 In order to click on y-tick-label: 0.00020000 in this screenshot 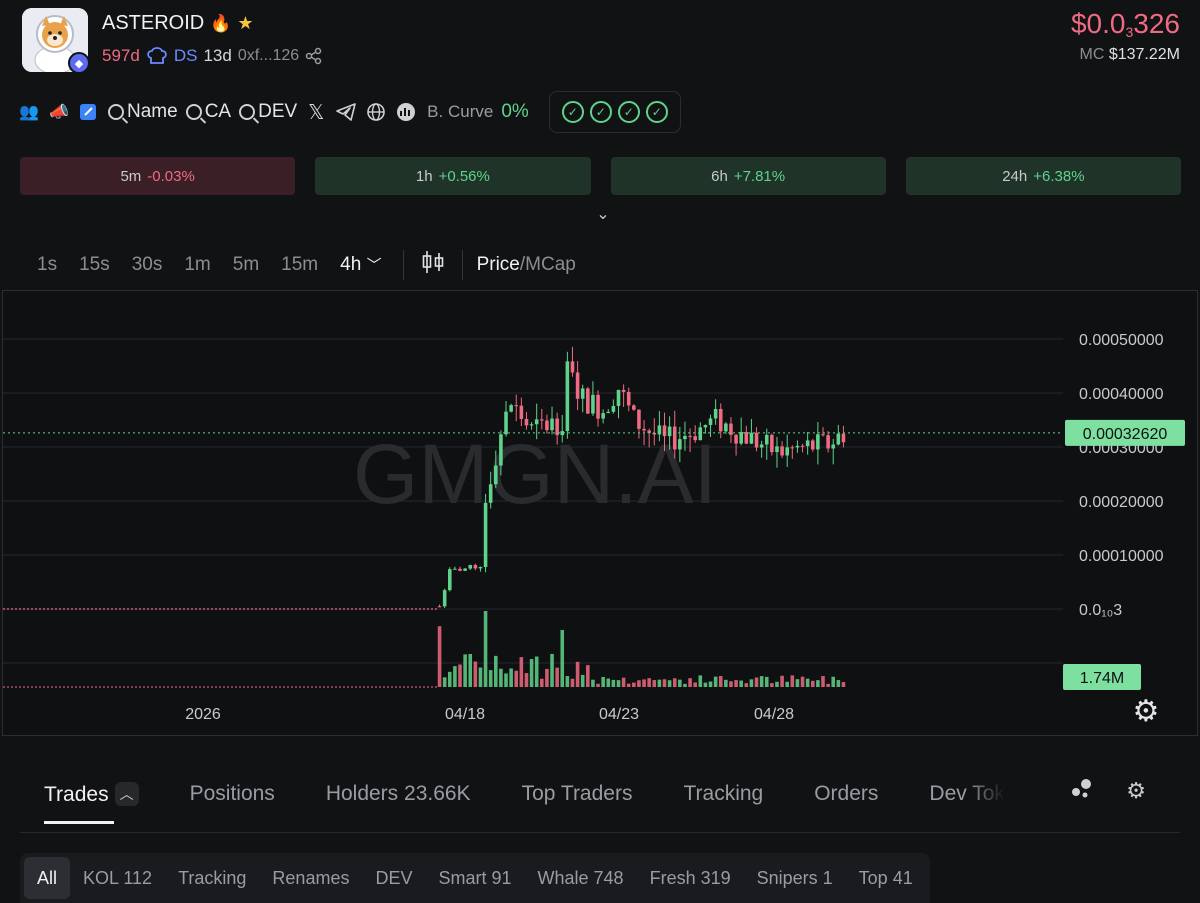, I will do `click(1121, 502)`.